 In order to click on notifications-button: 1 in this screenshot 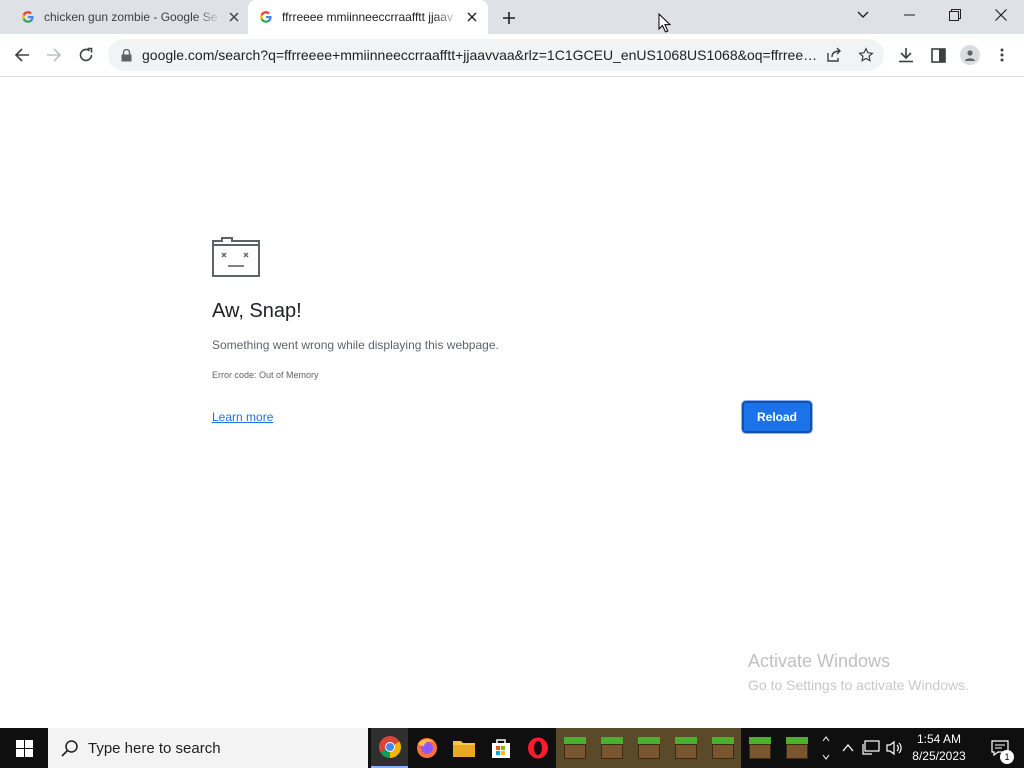, I will do `click(1000, 748)`.